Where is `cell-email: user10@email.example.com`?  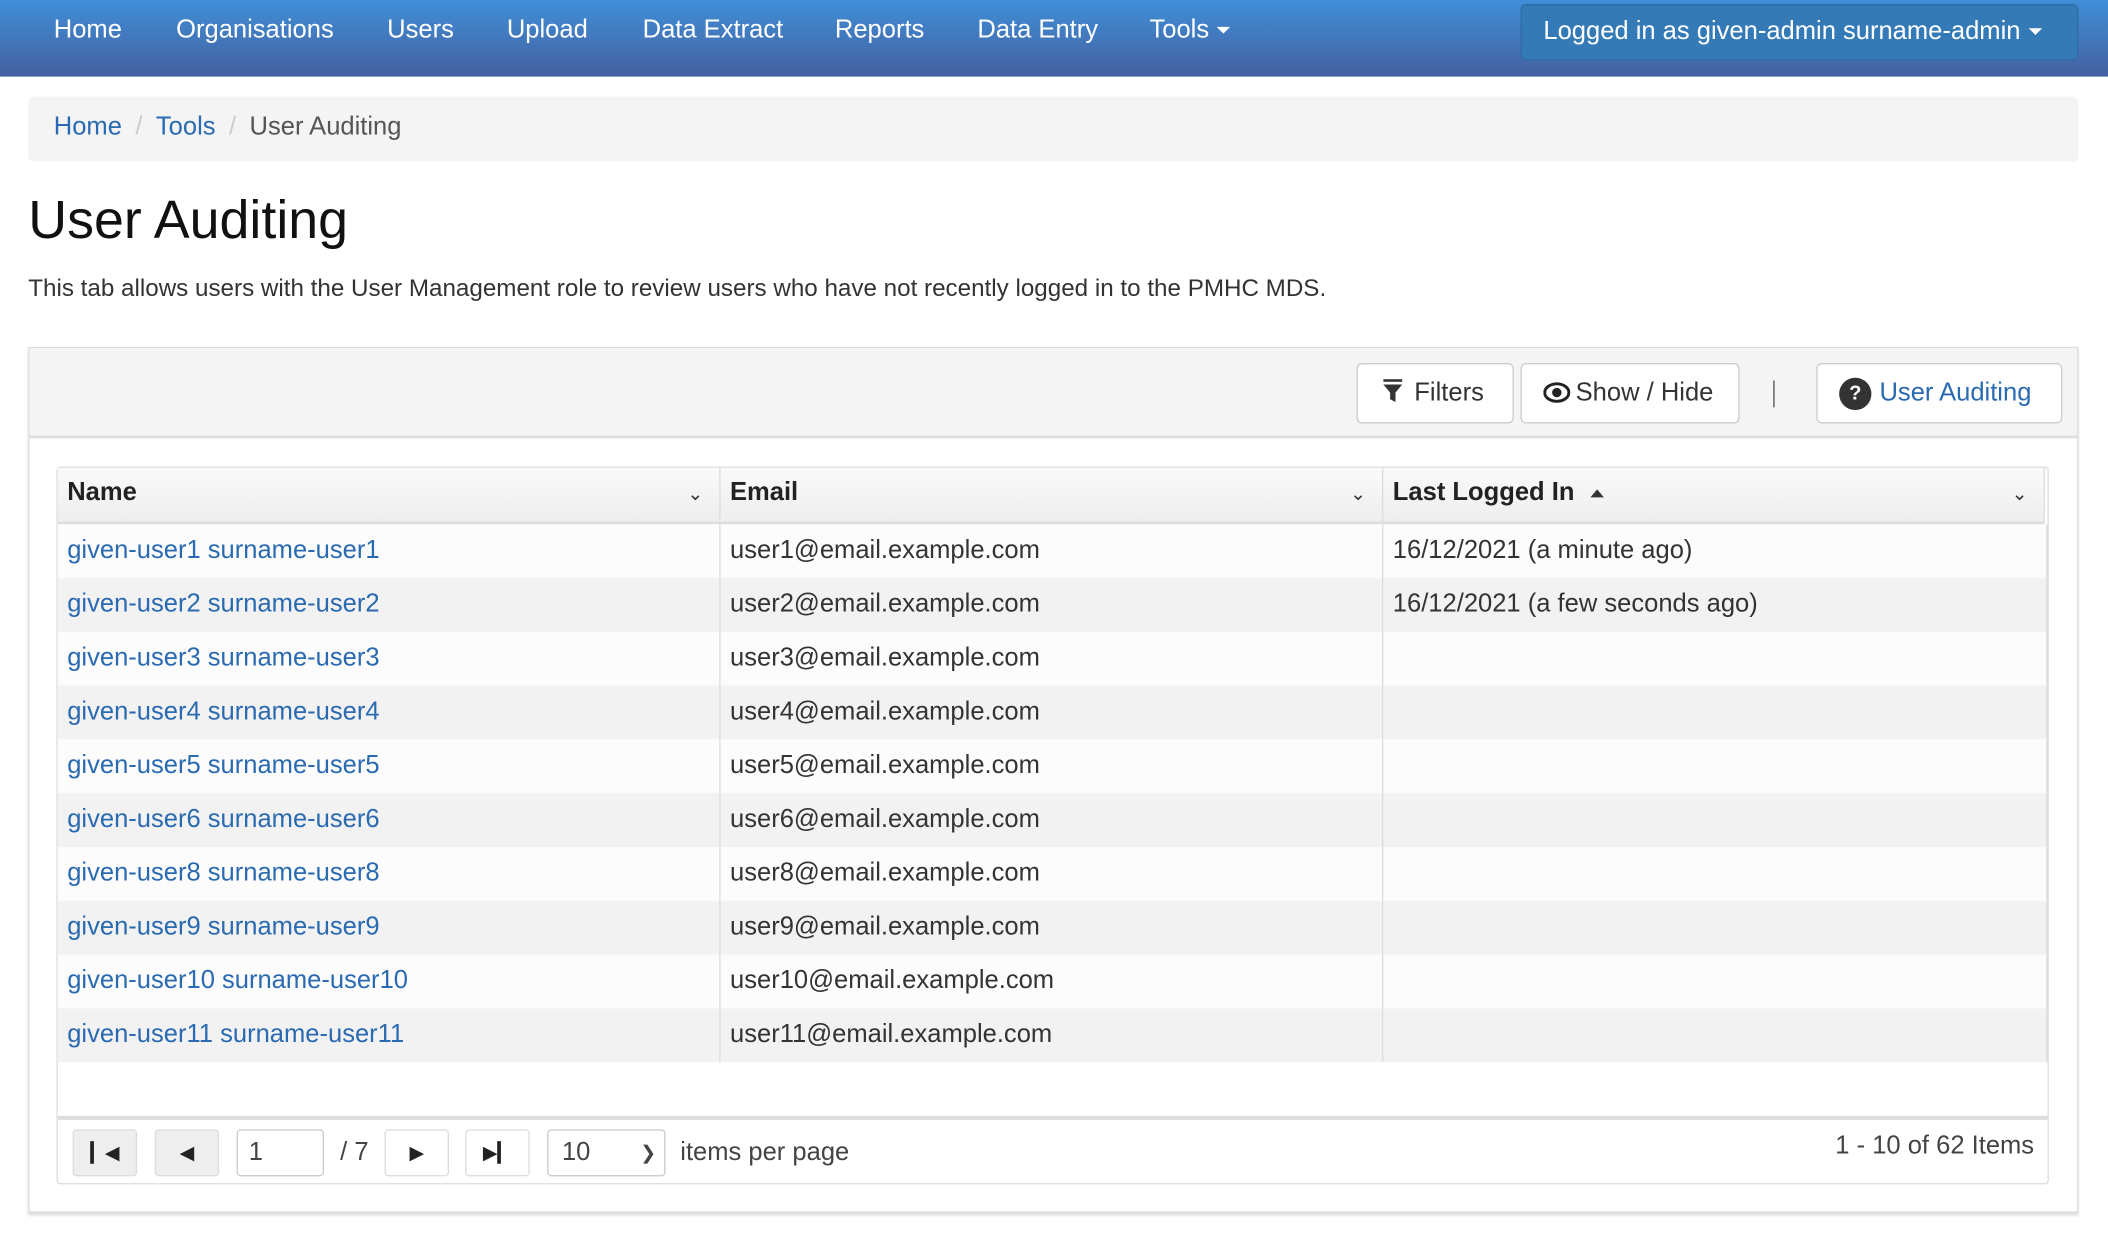
cell-email: user10@email.example.com is located at coordinates (1052, 981).